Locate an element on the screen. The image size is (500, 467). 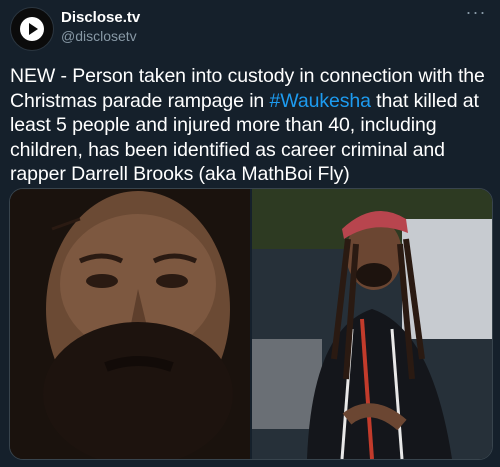
account-avatar is located at coordinates (32, 29).